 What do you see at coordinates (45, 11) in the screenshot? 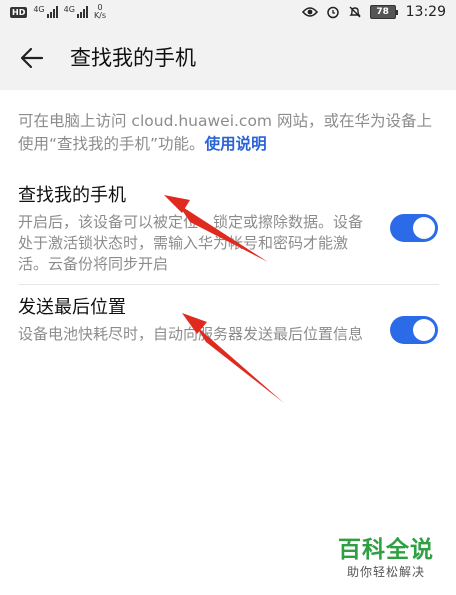
I see `signal-1-icon: 4G` at bounding box center [45, 11].